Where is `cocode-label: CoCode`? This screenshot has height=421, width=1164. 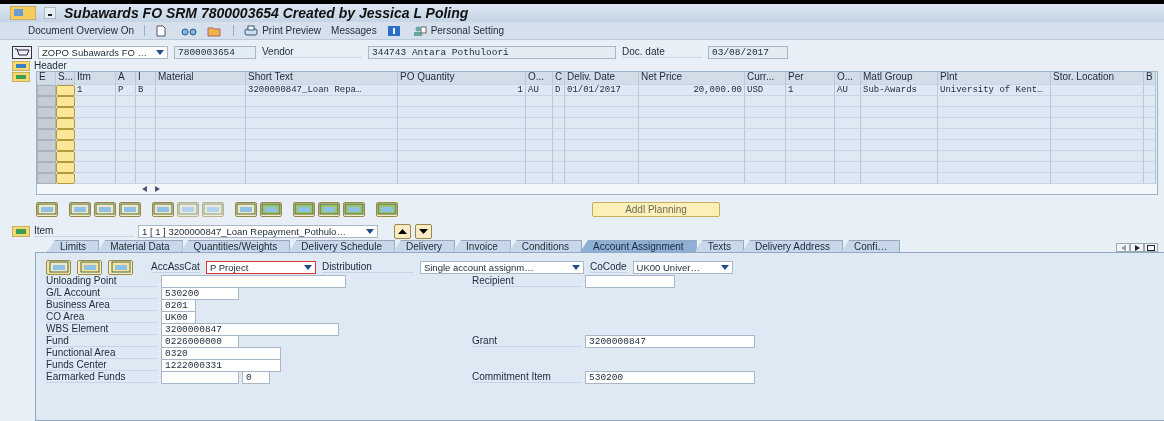
cocode-label: CoCode is located at coordinates (608, 267).